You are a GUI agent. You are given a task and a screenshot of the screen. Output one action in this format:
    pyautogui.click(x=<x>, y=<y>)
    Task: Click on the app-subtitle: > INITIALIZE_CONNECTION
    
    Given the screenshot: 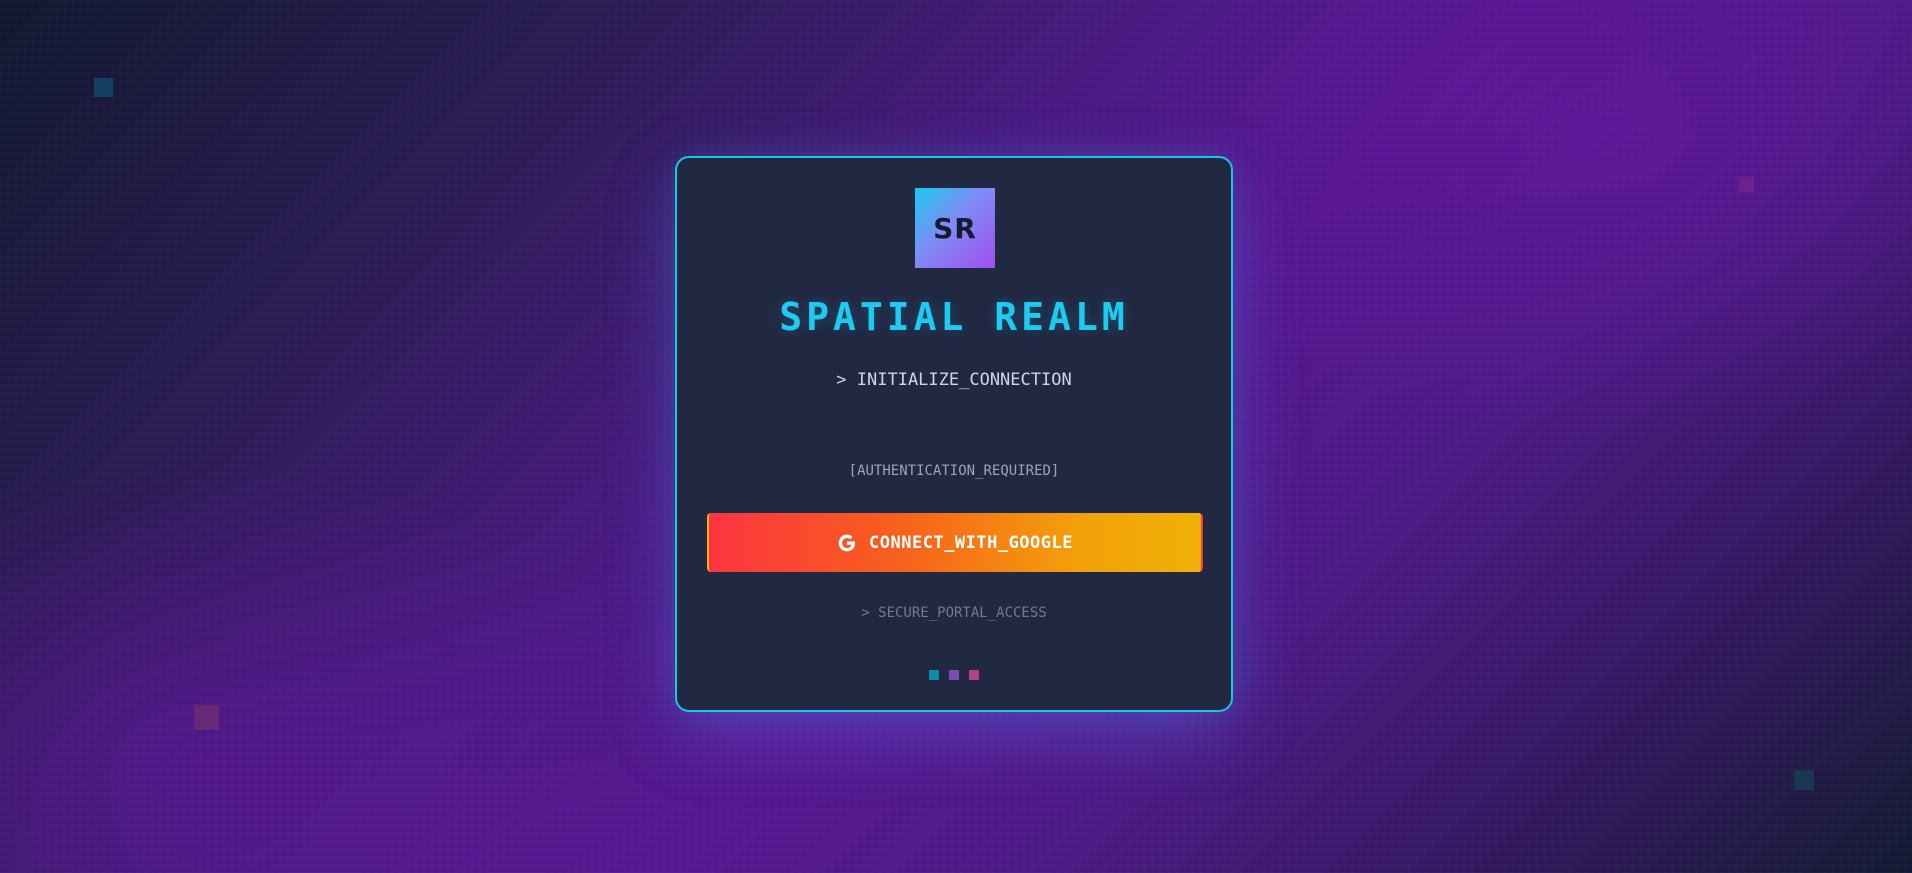 What is the action you would take?
    pyautogui.click(x=954, y=380)
    